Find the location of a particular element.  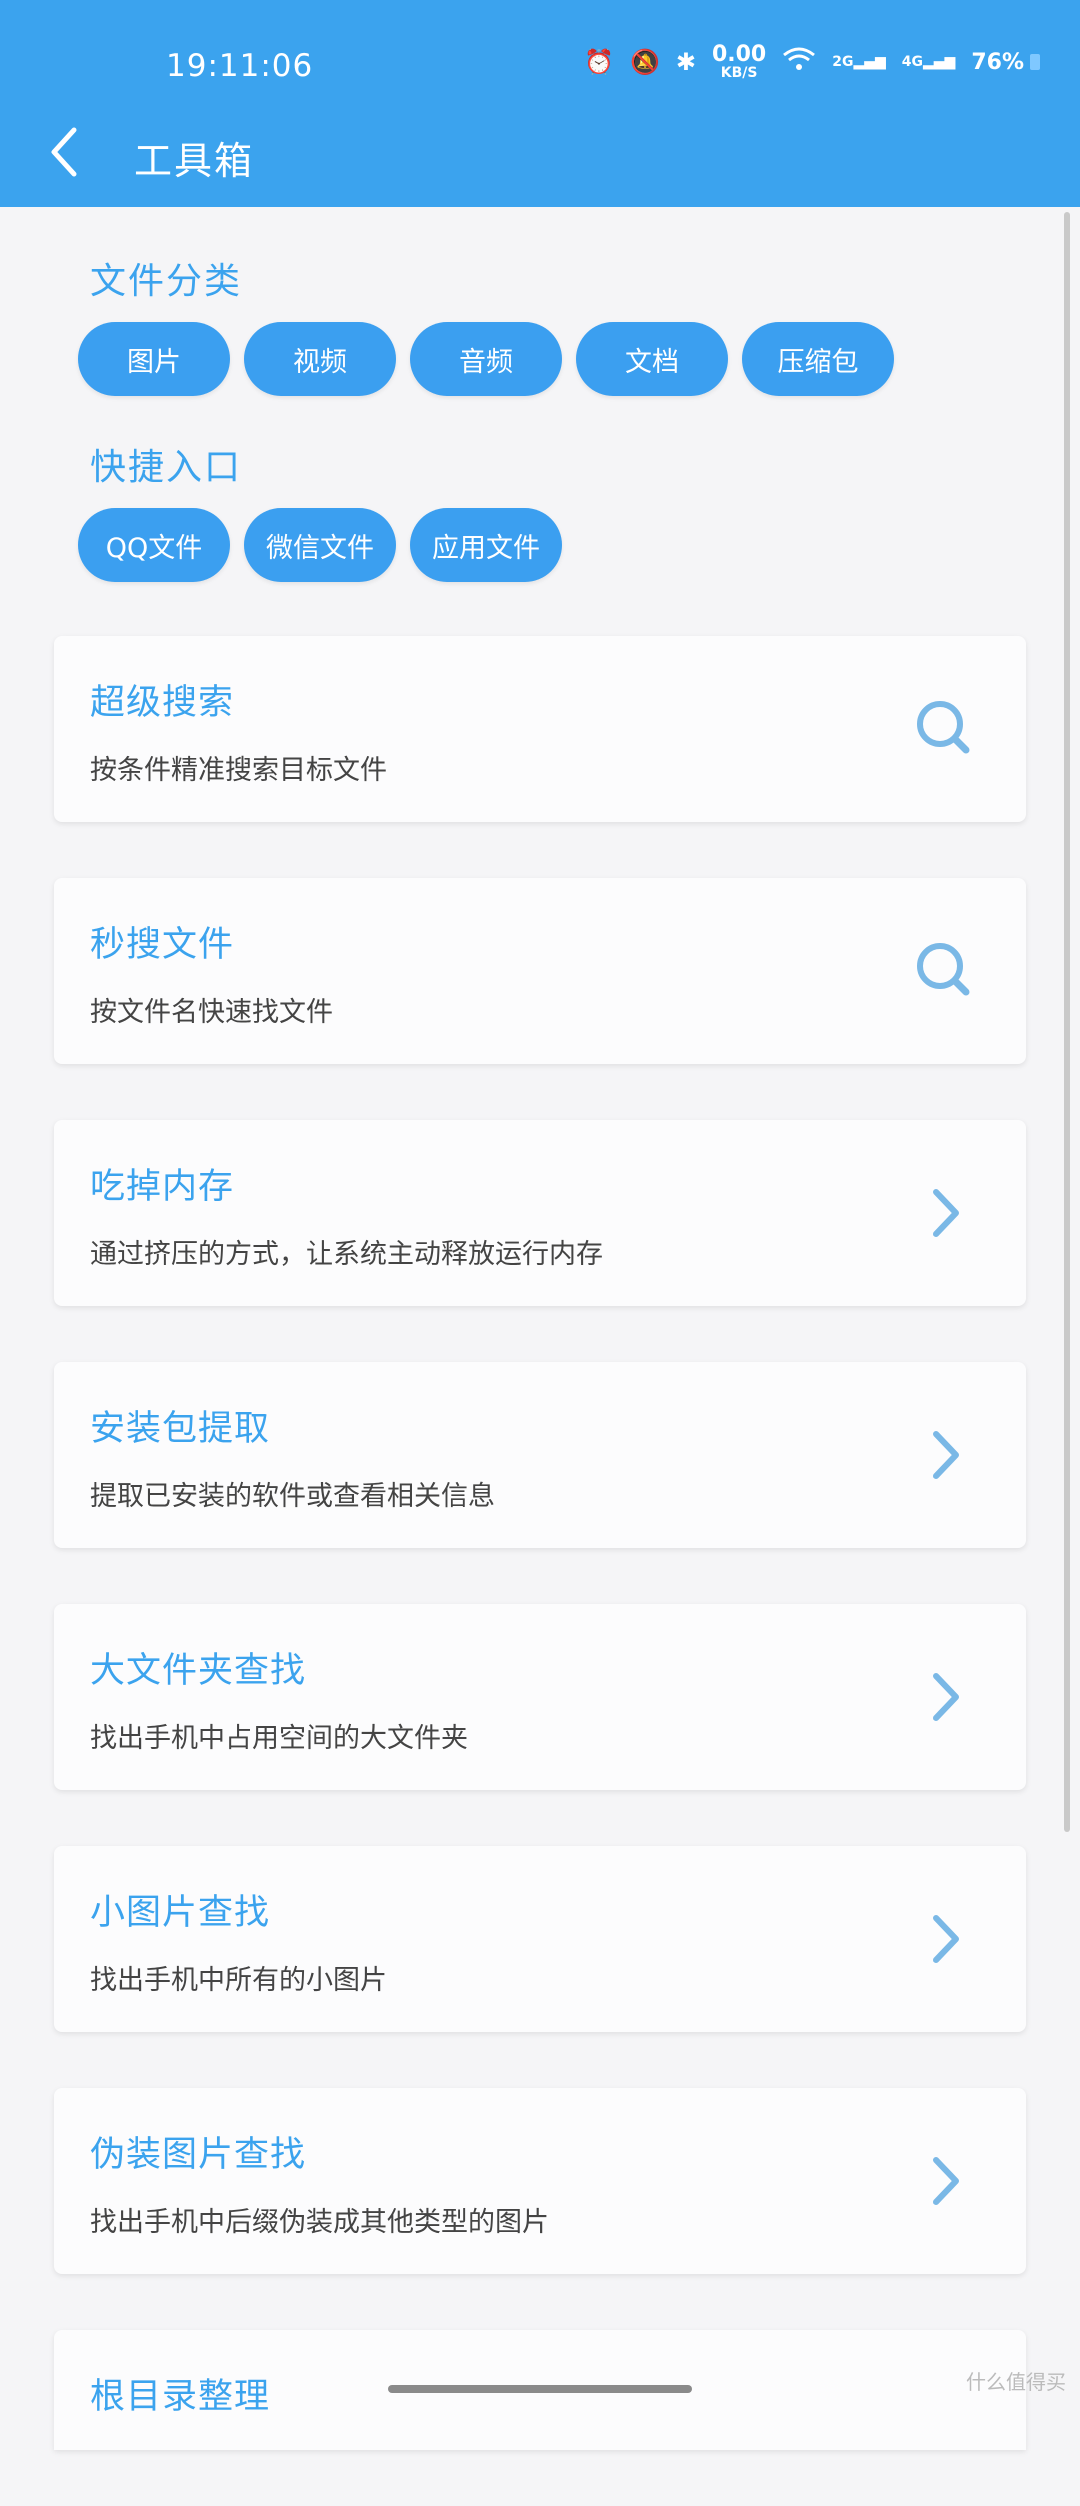

tool-desc: 找出手机中后缀伪装成其他类型的图片 is located at coordinates (319, 2222).